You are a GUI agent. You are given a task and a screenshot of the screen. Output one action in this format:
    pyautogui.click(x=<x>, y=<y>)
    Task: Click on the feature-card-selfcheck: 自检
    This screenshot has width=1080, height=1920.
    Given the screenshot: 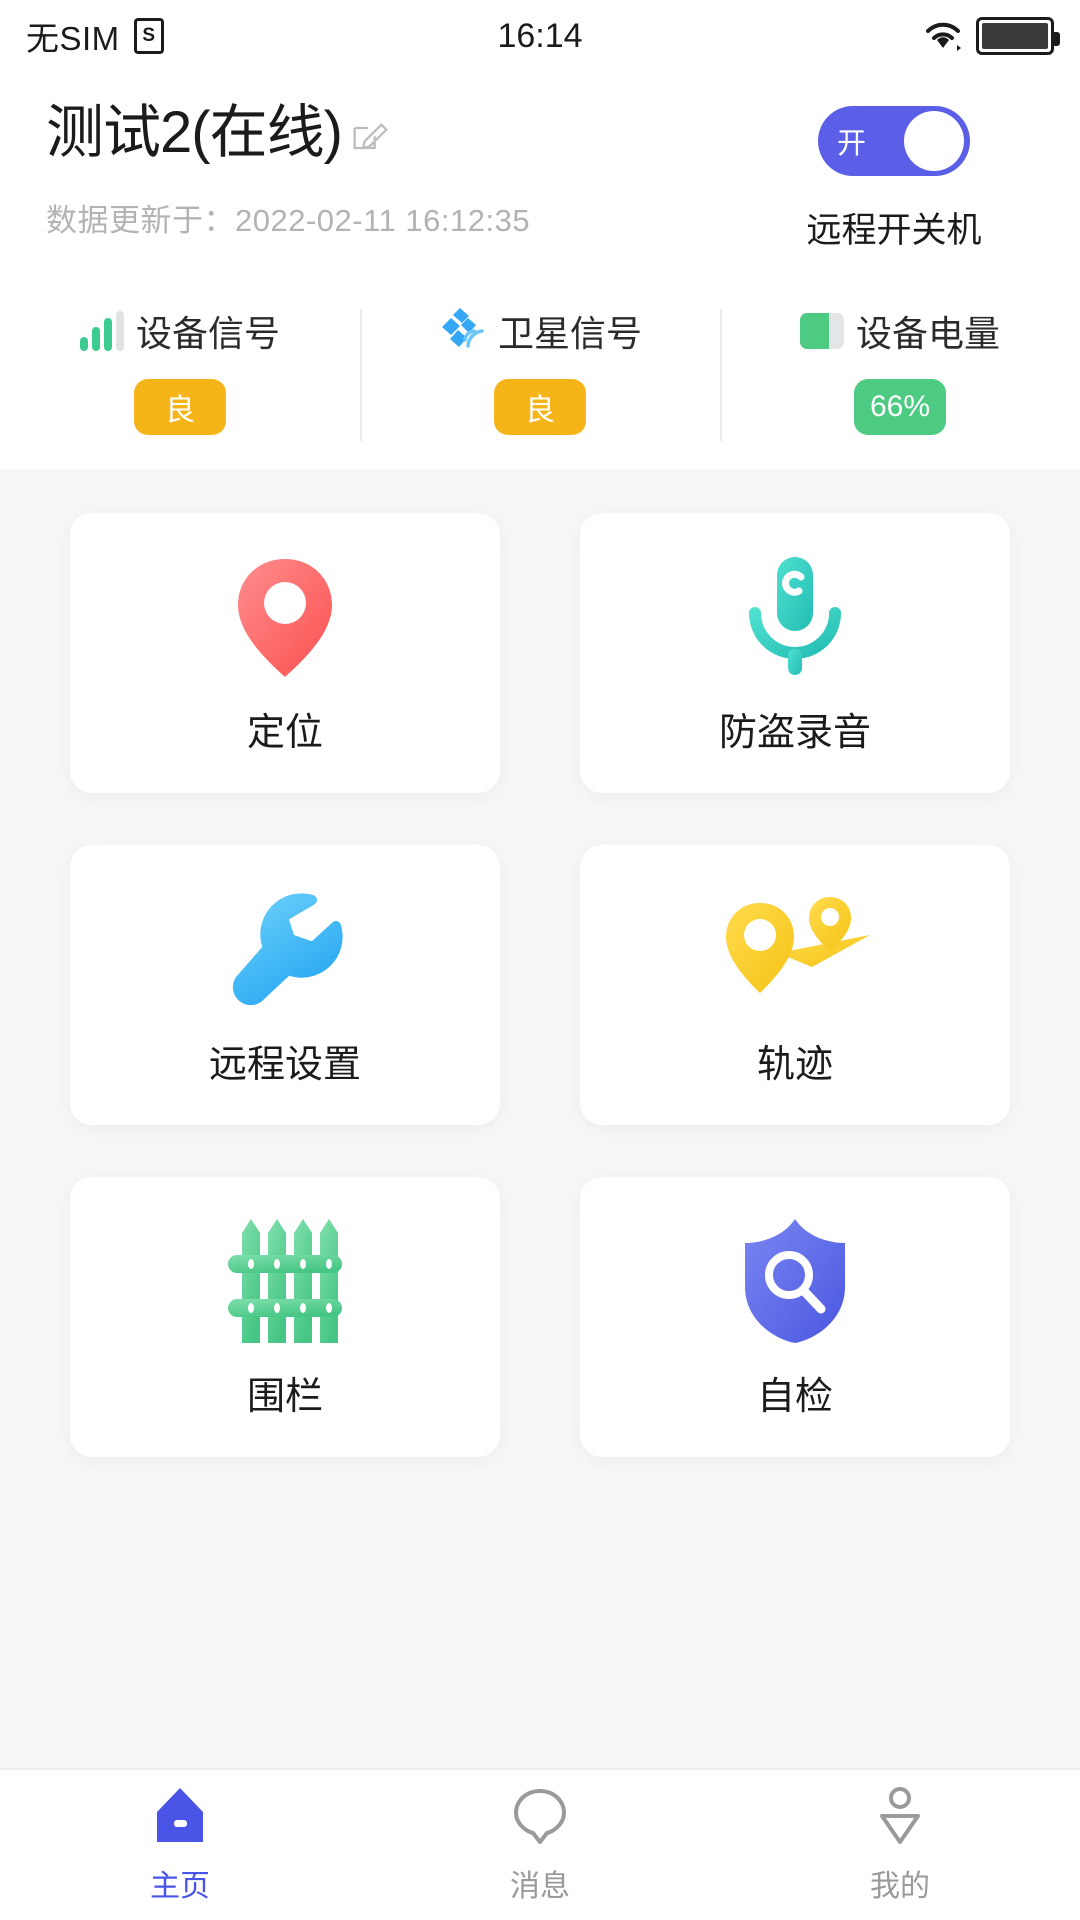 What is the action you would take?
    pyautogui.click(x=795, y=1317)
    